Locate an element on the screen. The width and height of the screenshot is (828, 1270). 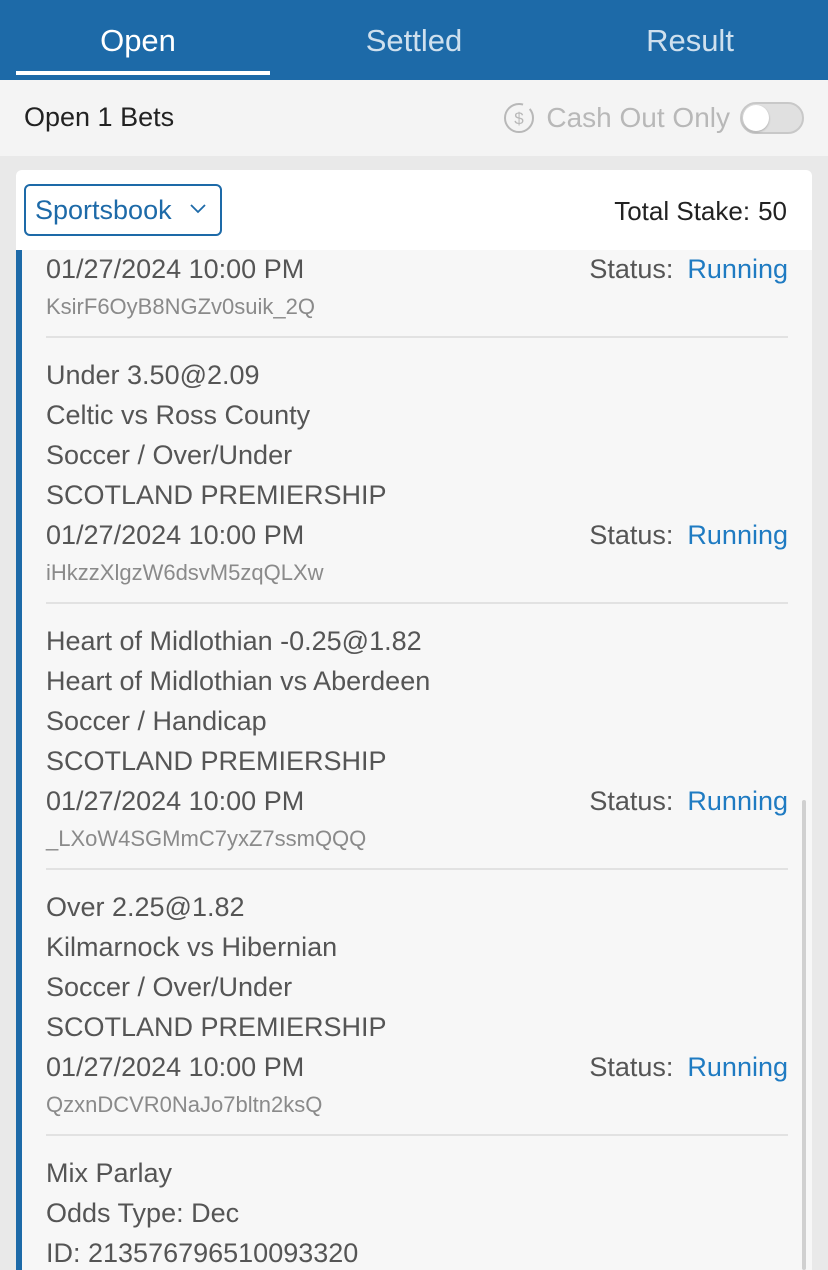
open-bets-count: Open 1 Bets is located at coordinates (99, 117).